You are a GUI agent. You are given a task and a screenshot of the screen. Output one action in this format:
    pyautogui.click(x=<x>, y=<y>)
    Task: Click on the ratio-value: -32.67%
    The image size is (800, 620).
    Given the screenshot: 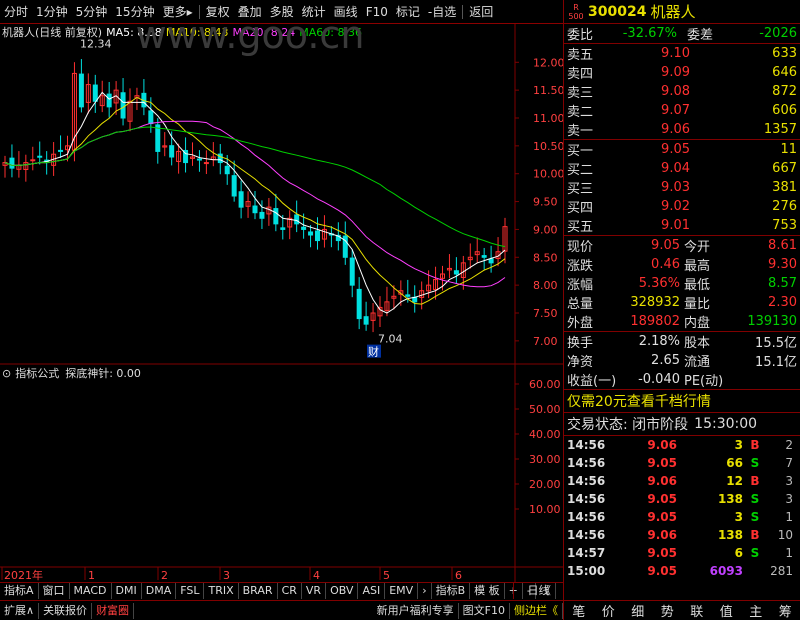 What is the action you would take?
    pyautogui.click(x=649, y=33)
    